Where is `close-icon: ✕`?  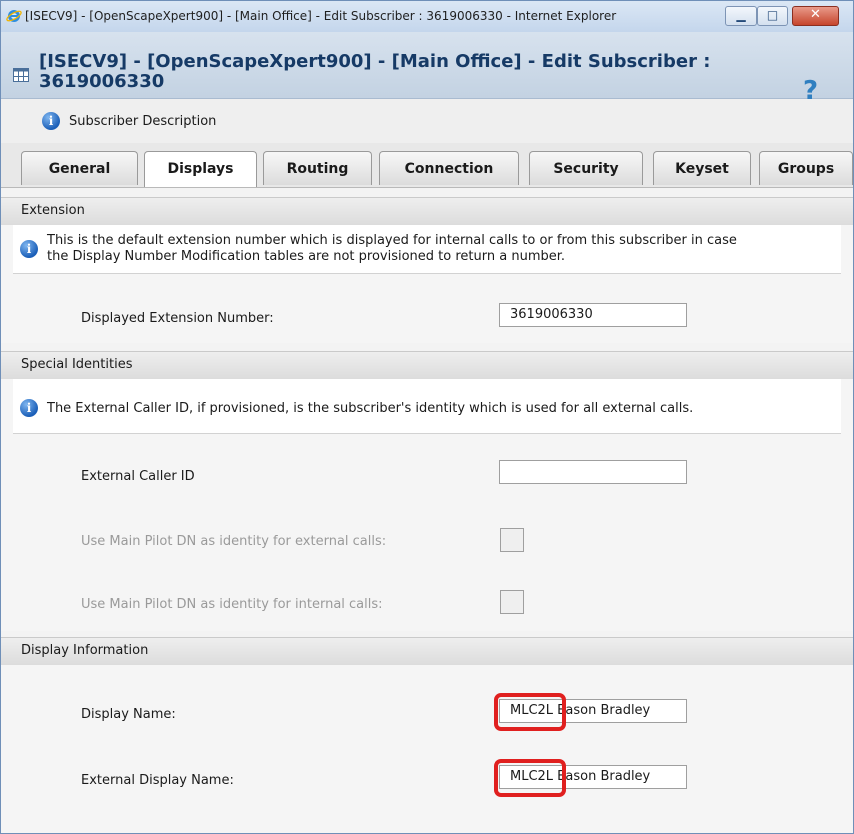
close-icon: ✕ is located at coordinates (815, 14).